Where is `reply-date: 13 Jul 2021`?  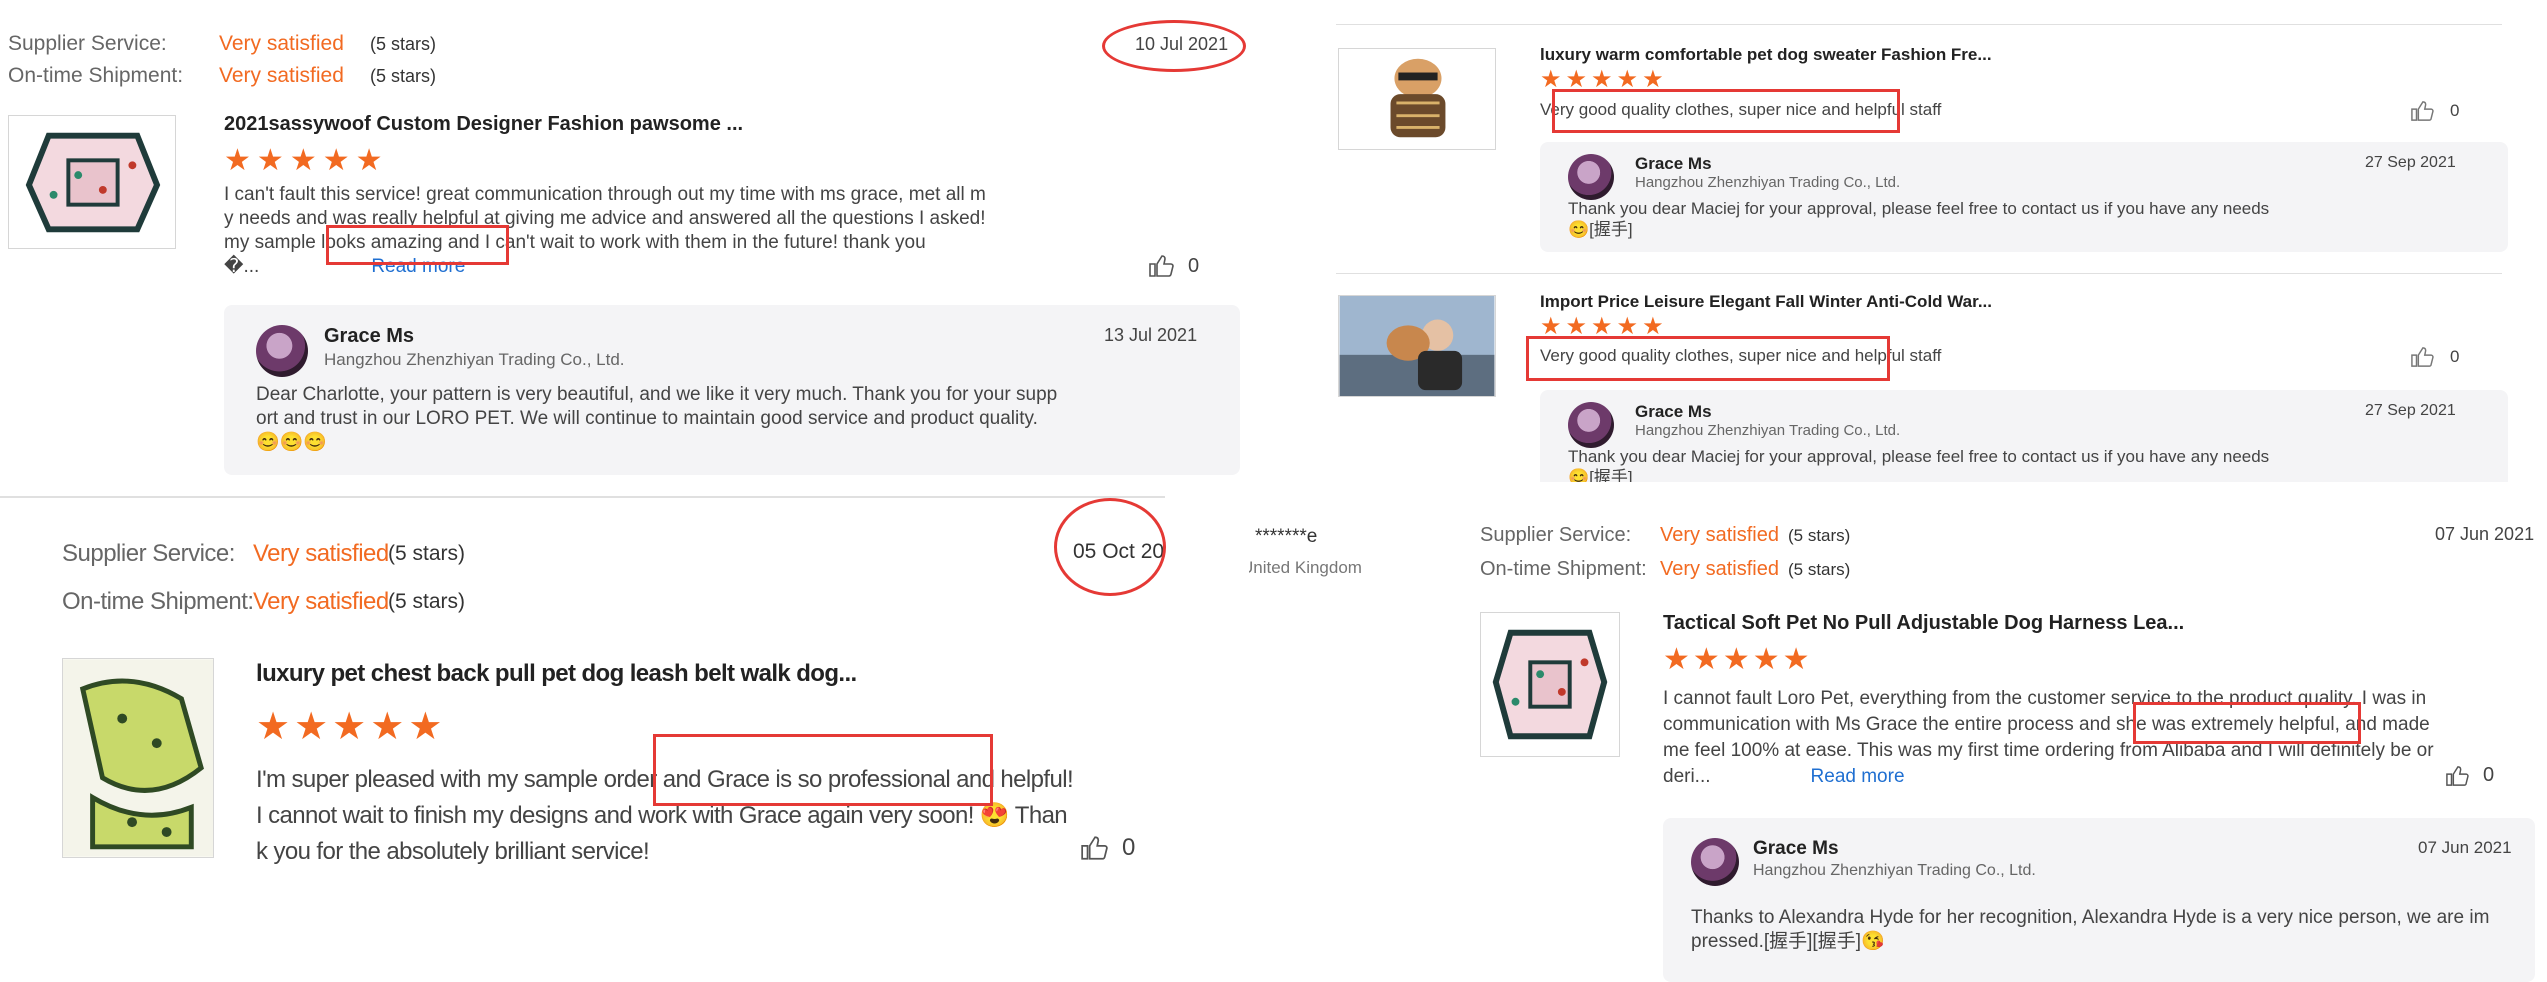 reply-date: 13 Jul 2021 is located at coordinates (1151, 335).